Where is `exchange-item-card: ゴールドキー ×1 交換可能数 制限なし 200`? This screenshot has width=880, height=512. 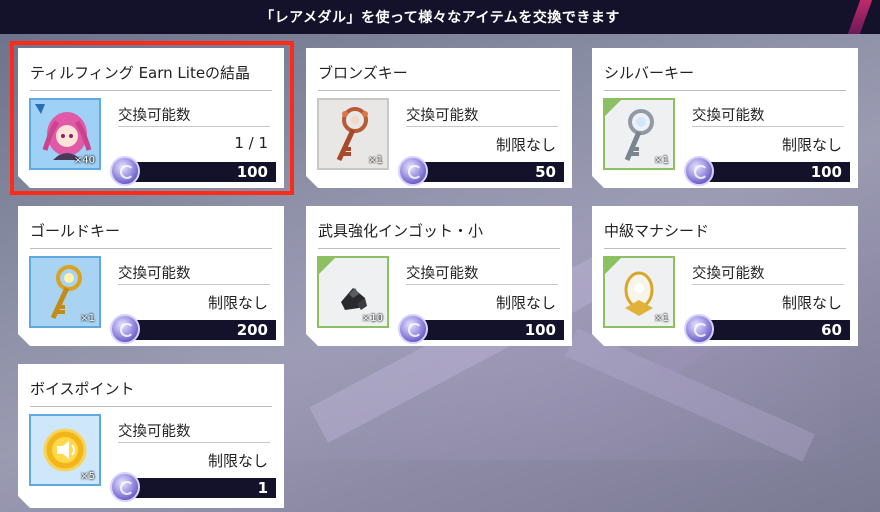
exchange-item-card: ゴールドキー ×1 交換可能数 制限なし 200 is located at coordinates (151, 276).